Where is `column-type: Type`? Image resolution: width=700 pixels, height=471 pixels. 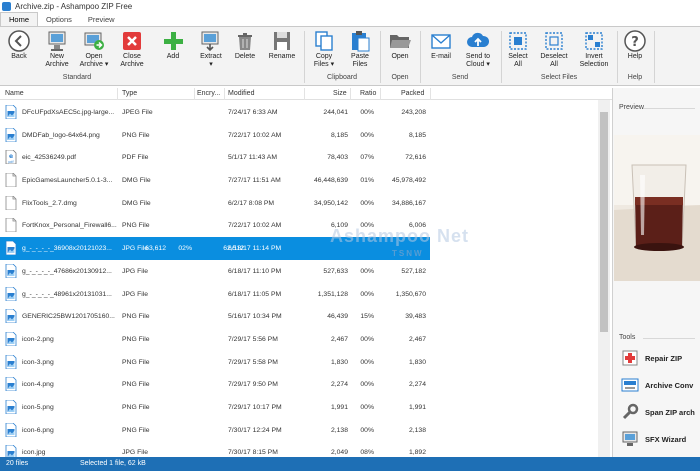
column-type: Type is located at coordinates (129, 93).